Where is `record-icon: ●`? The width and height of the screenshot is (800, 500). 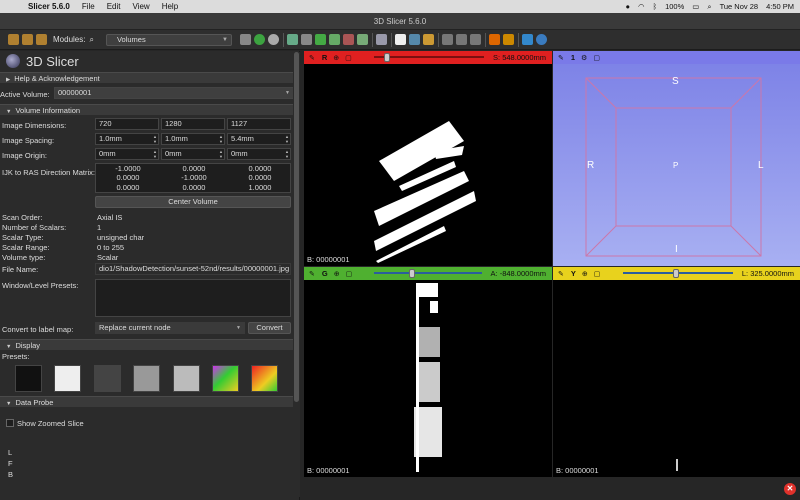 record-icon: ● is located at coordinates (628, 6).